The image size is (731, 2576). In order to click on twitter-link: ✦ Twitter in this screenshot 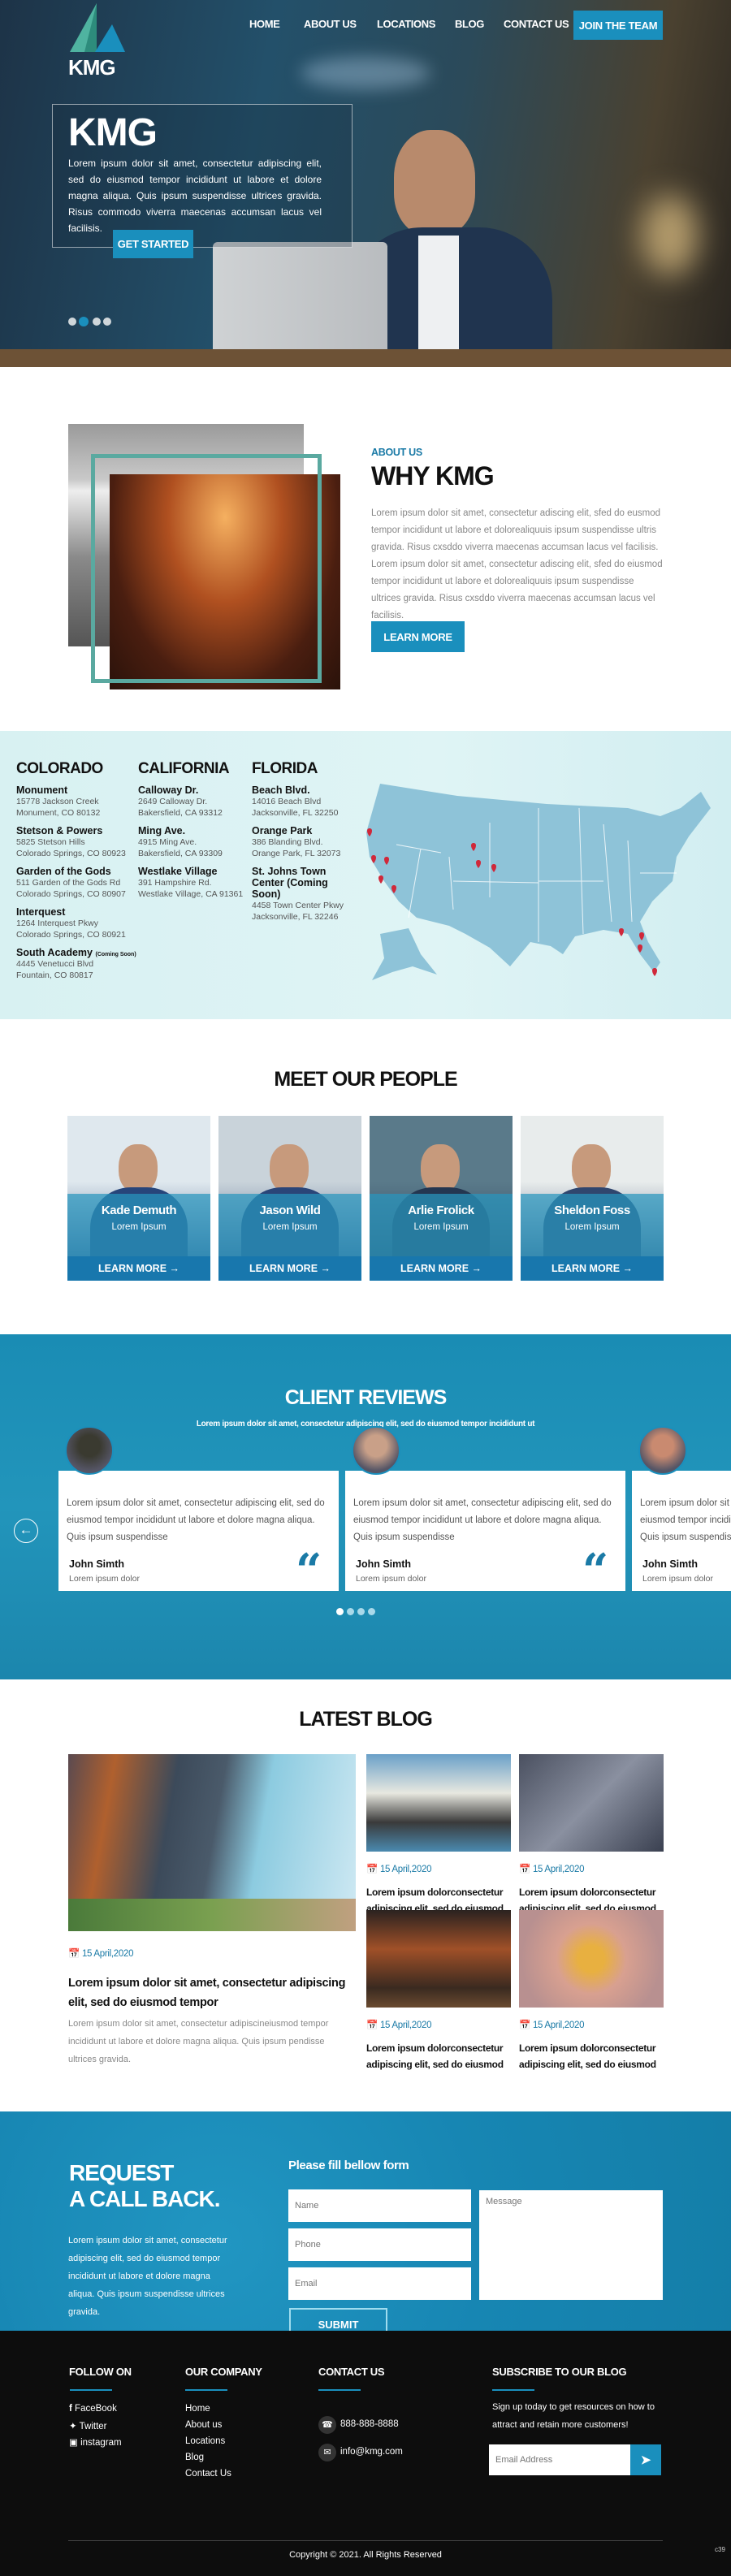, I will do `click(88, 2425)`.